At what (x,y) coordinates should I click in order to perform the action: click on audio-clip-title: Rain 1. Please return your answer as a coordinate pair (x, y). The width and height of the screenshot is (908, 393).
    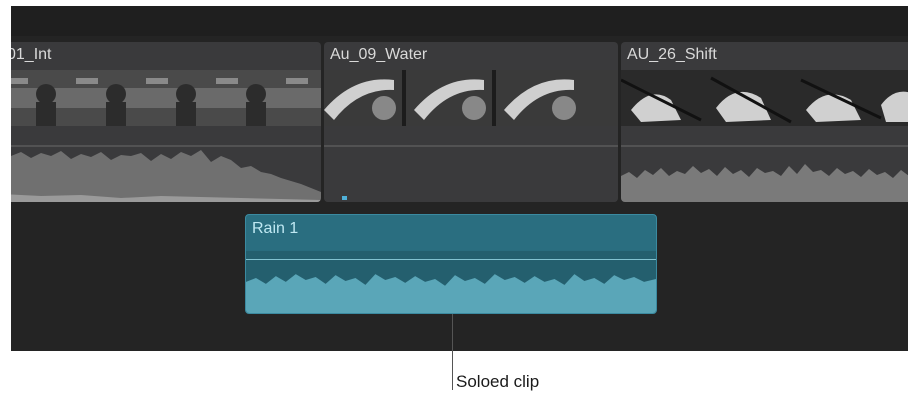
    Looking at the image, I should click on (275, 228).